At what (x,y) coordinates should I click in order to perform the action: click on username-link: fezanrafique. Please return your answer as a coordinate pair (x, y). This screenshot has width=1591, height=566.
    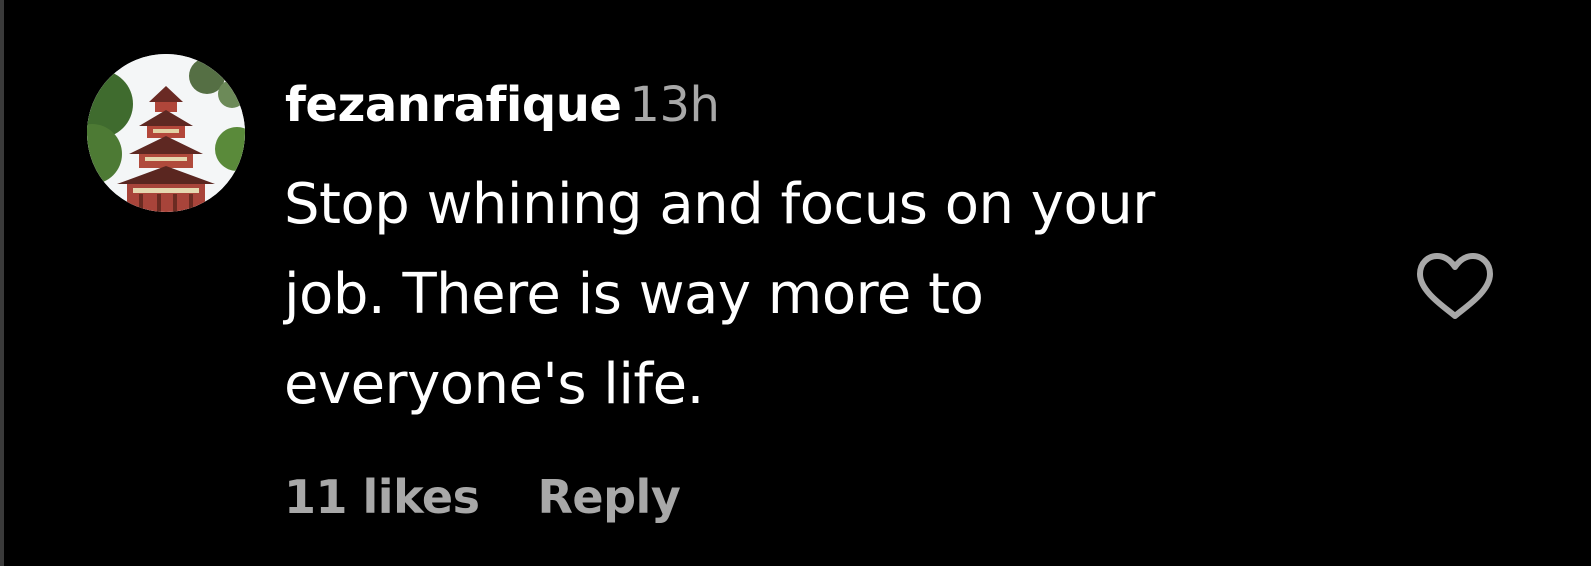
    Looking at the image, I should click on (453, 105).